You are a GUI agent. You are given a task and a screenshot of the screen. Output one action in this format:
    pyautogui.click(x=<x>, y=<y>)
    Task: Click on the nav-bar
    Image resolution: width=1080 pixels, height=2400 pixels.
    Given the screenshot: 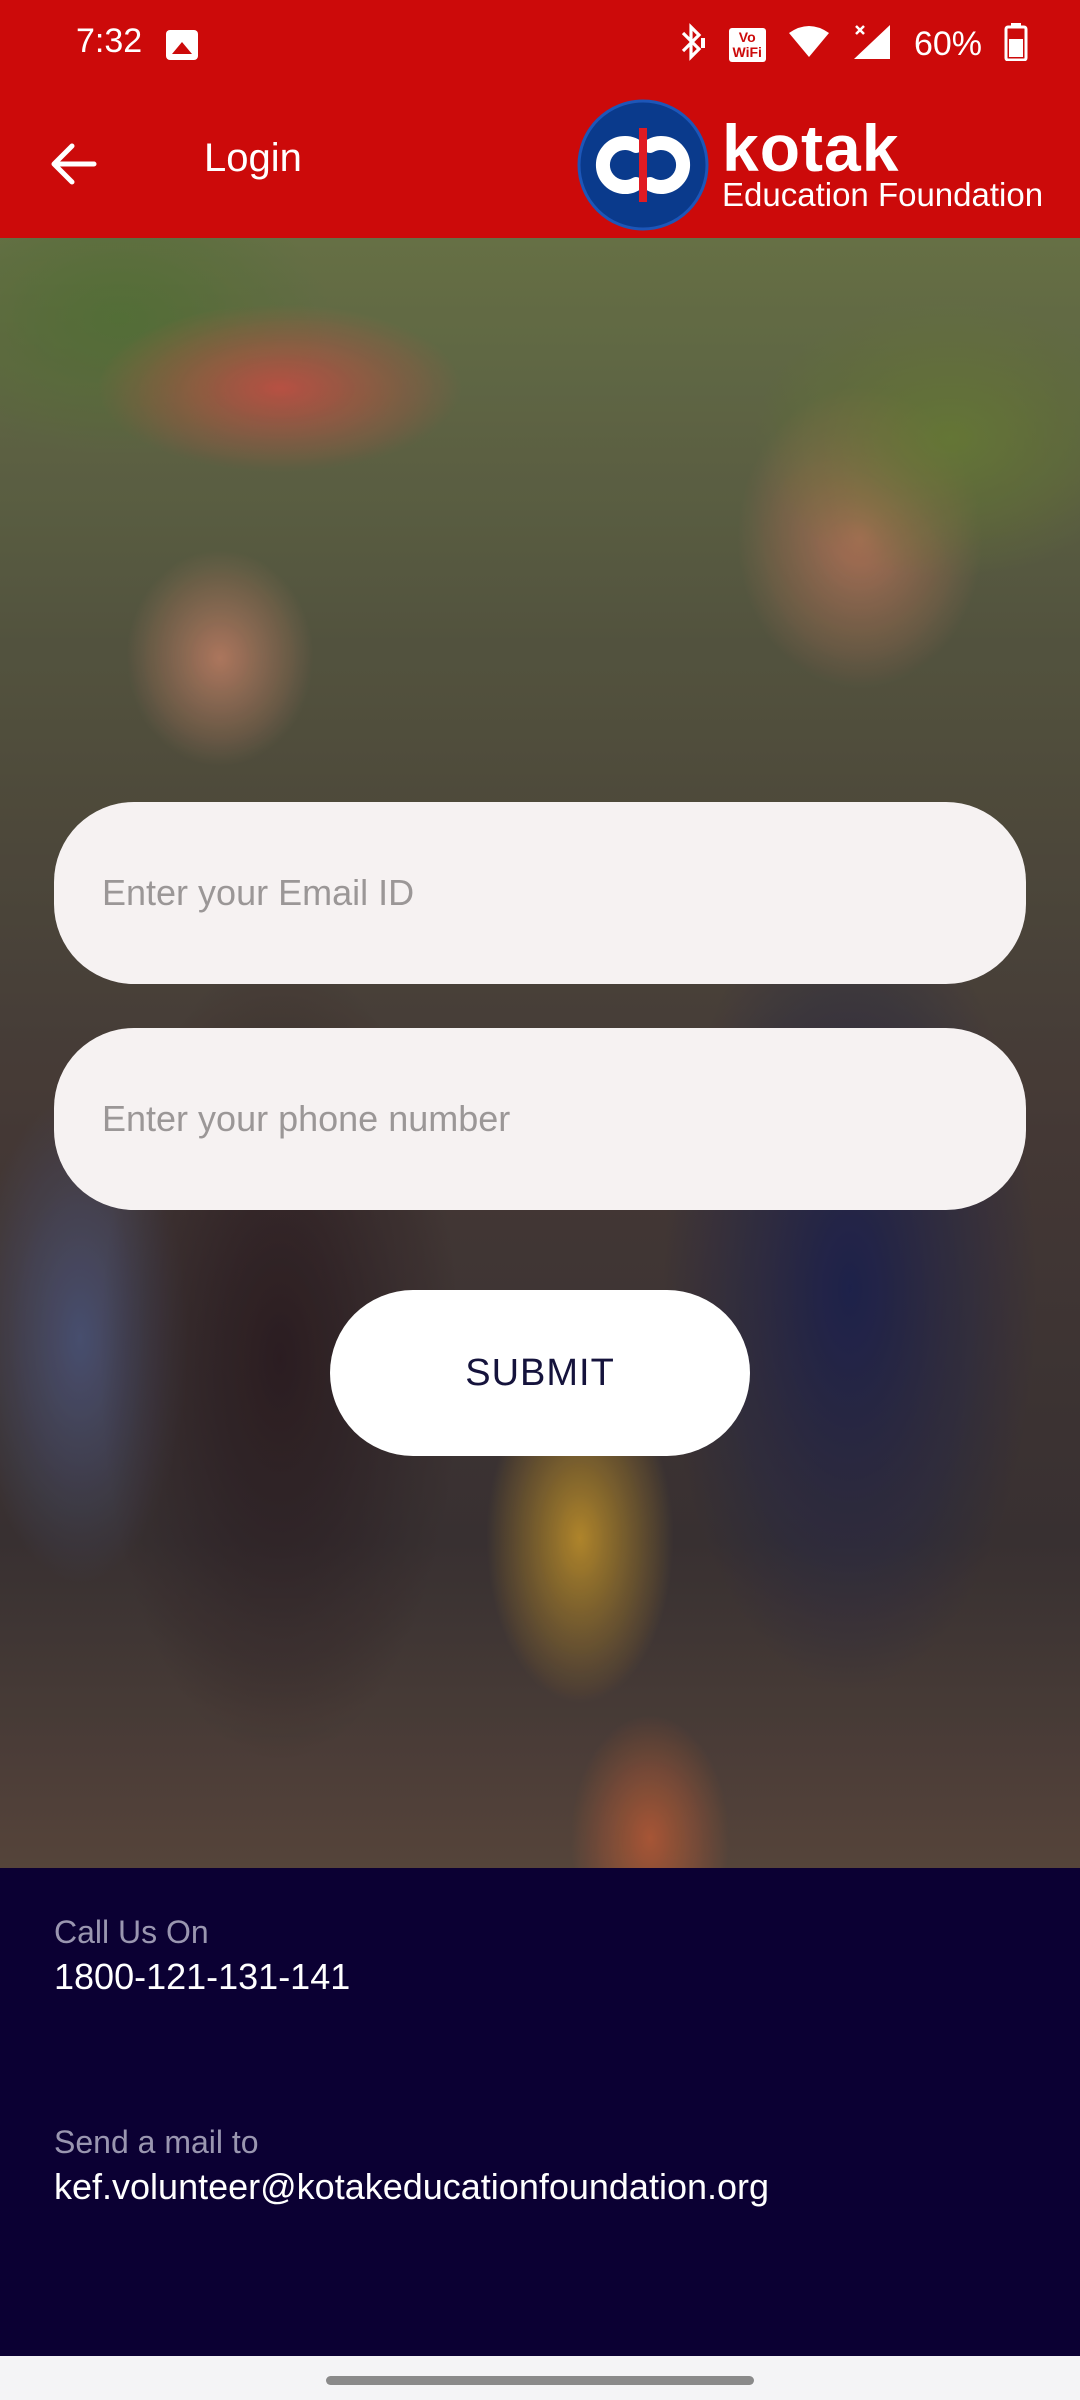 What is the action you would take?
    pyautogui.click(x=540, y=2378)
    